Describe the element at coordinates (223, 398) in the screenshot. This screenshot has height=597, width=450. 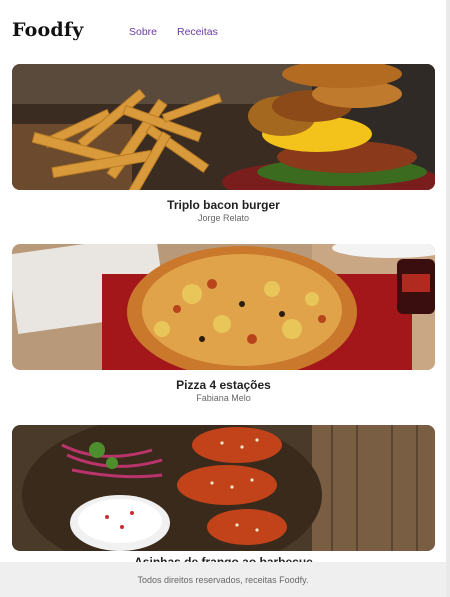
I see `recipe-author: Fabiana Melo` at that location.